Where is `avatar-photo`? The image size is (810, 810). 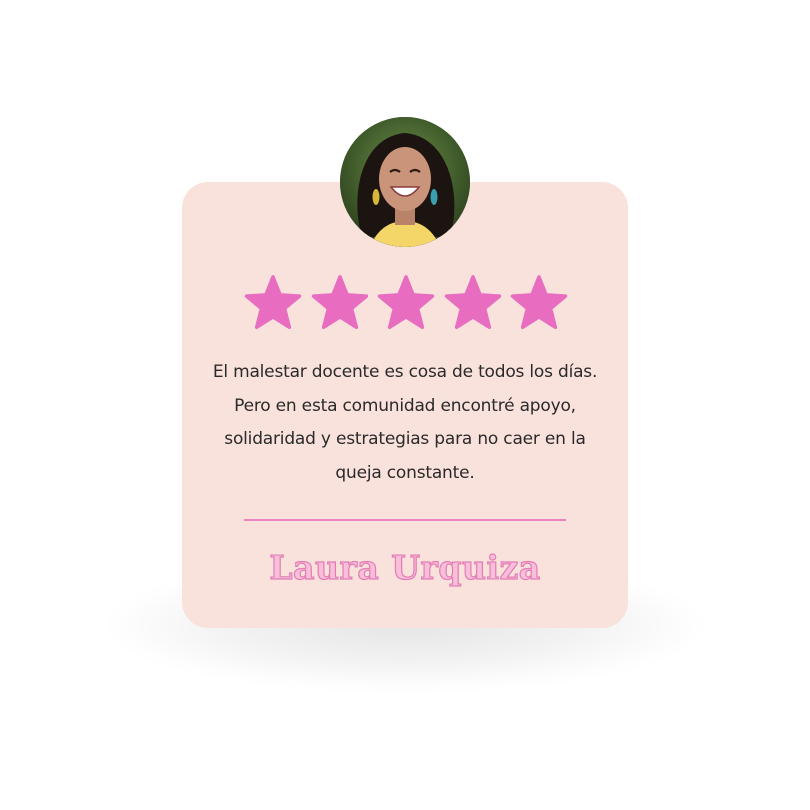
avatar-photo is located at coordinates (405, 182).